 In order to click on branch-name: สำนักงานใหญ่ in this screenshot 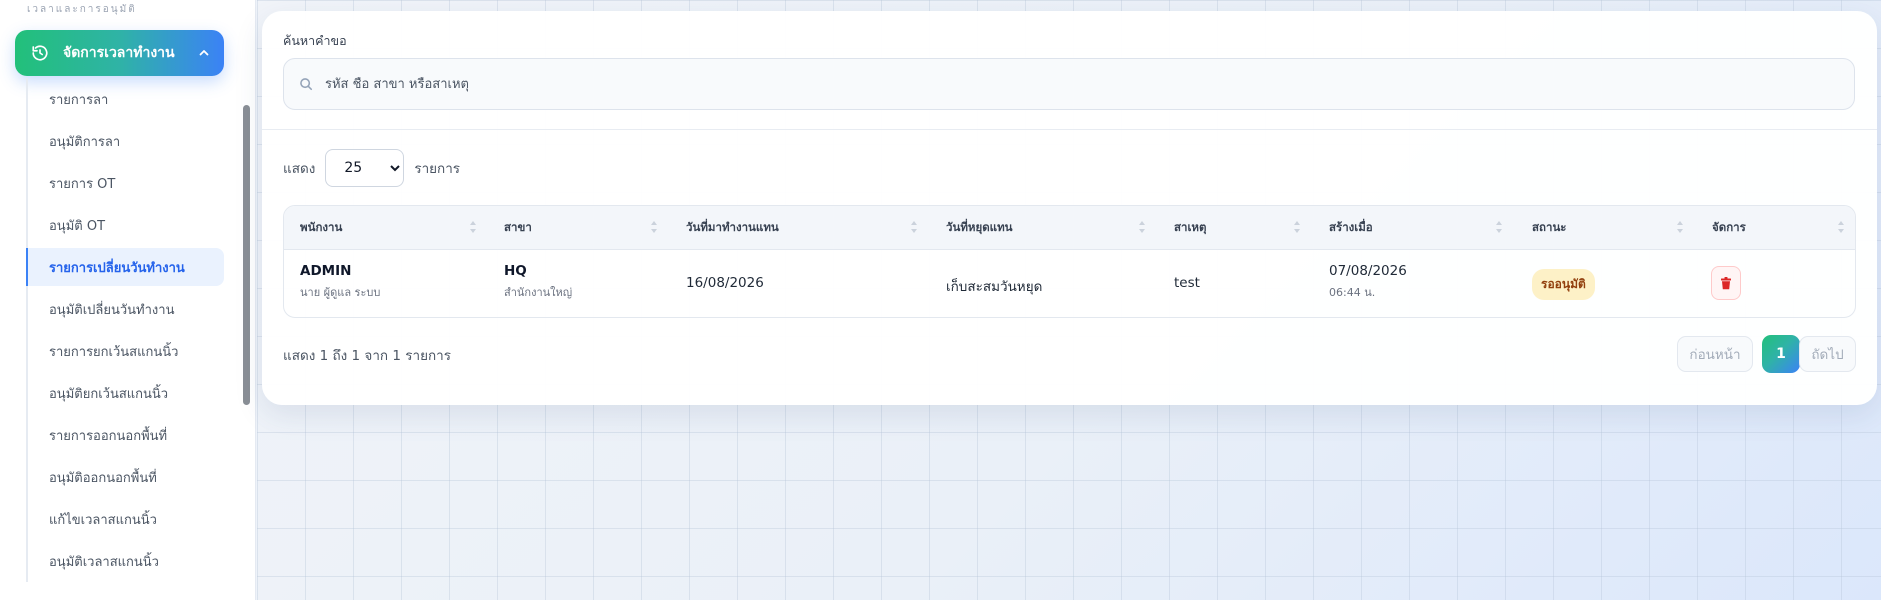, I will do `click(538, 292)`.